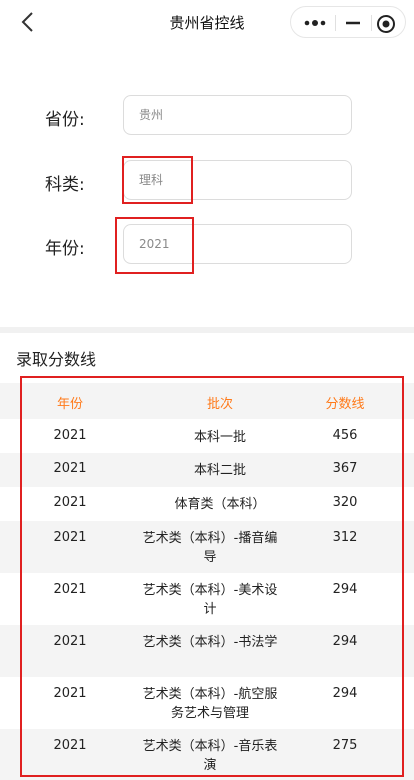 The height and width of the screenshot is (780, 414). I want to click on more-dots-icon, so click(315, 23).